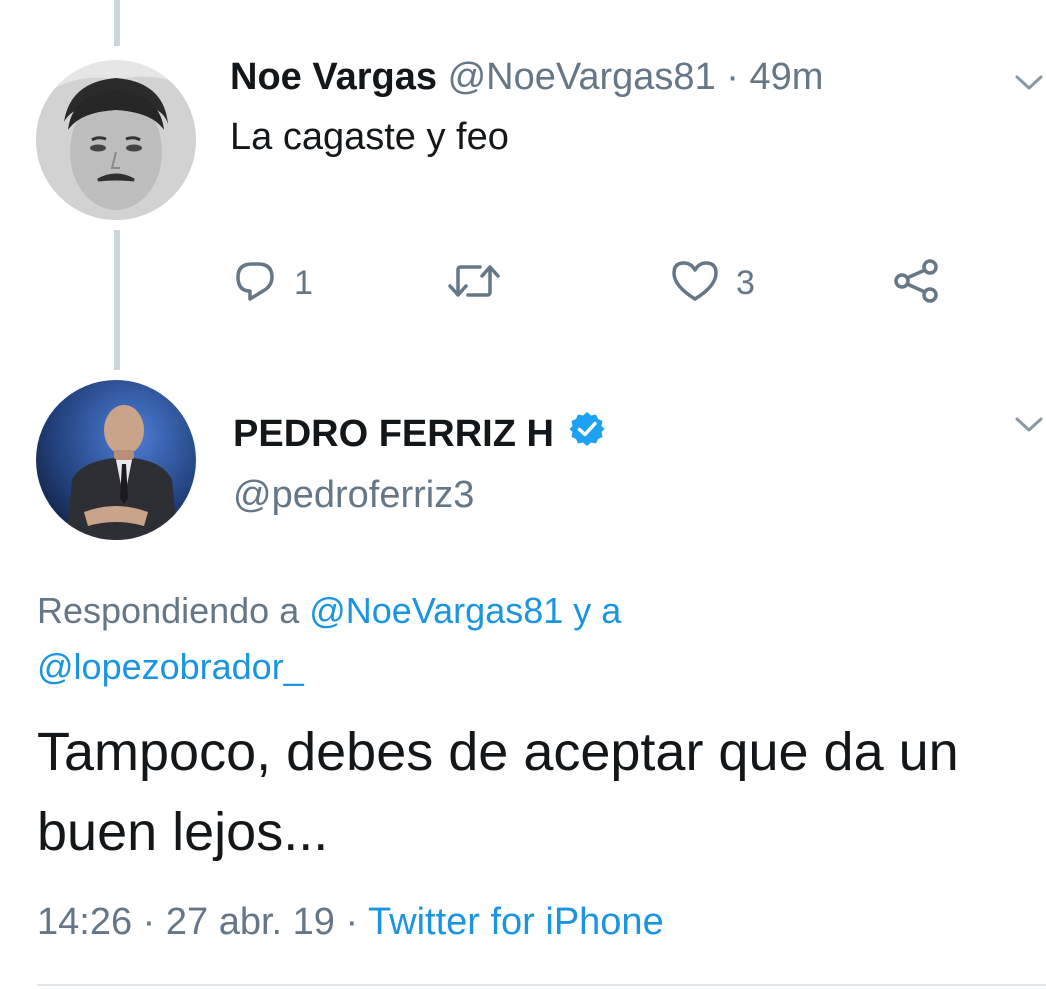 This screenshot has height=989, width=1046. Describe the element at coordinates (303, 282) in the screenshot. I see `reply-count: 1` at that location.